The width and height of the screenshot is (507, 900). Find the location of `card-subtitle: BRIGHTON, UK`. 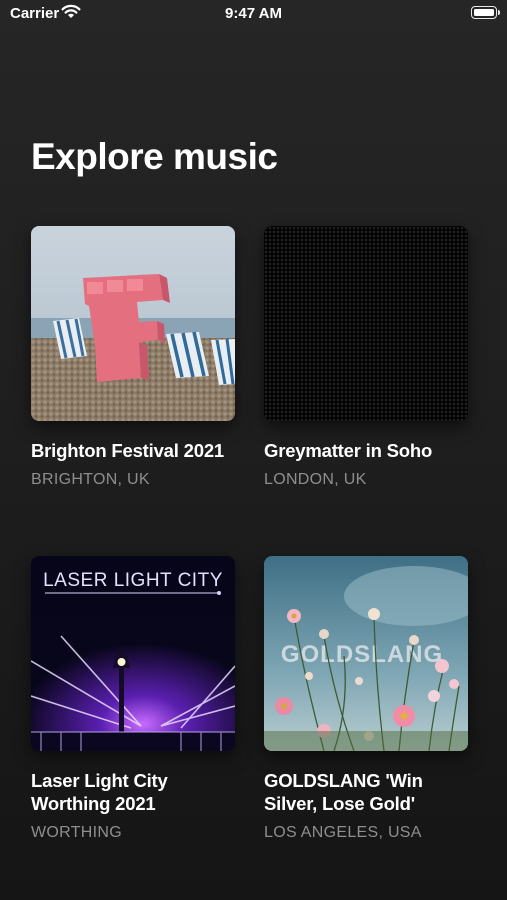

card-subtitle: BRIGHTON, UK is located at coordinates (90, 479).